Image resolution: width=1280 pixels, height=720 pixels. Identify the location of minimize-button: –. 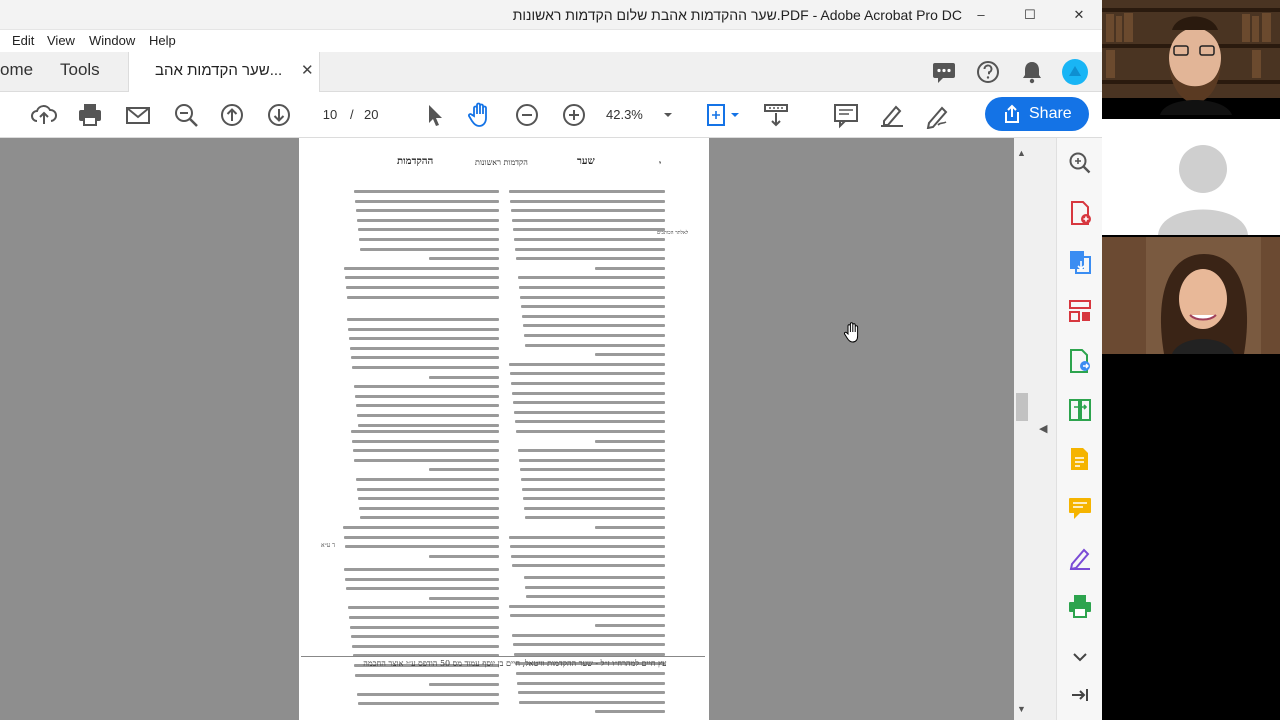
(981, 15).